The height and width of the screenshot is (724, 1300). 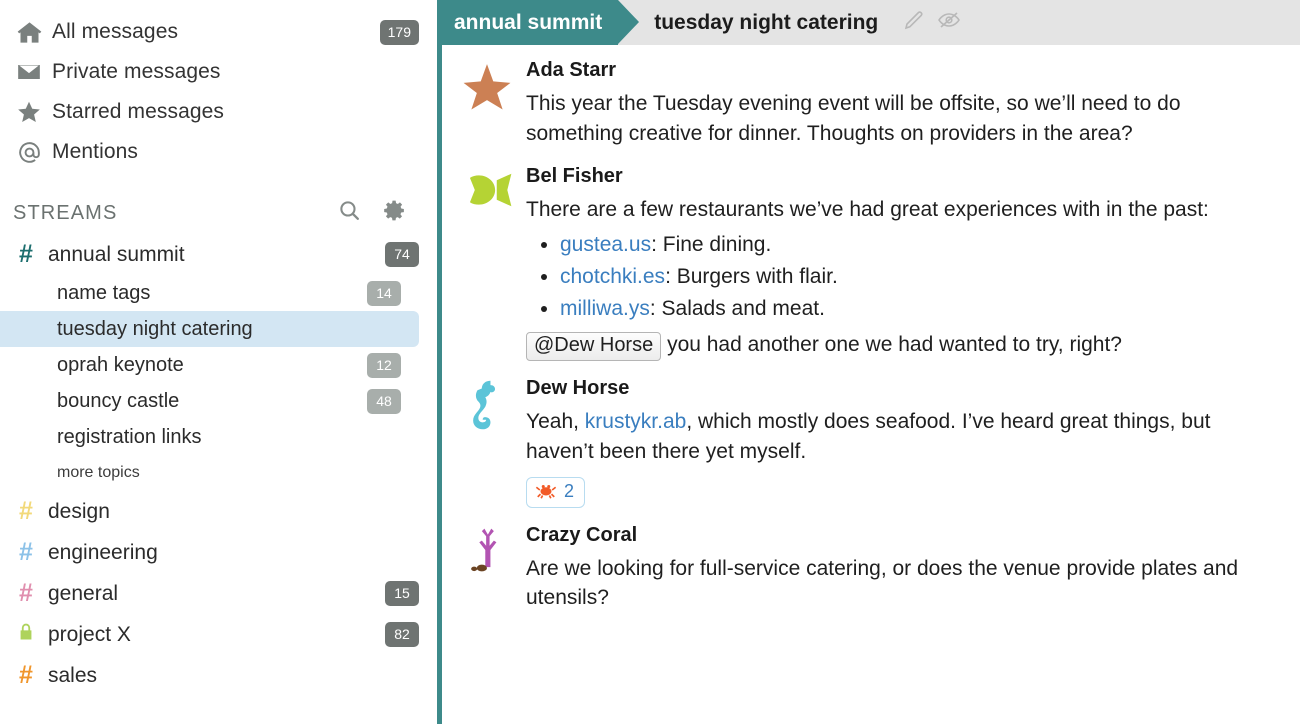 I want to click on sidebar-item-label: Mentions, so click(x=95, y=151).